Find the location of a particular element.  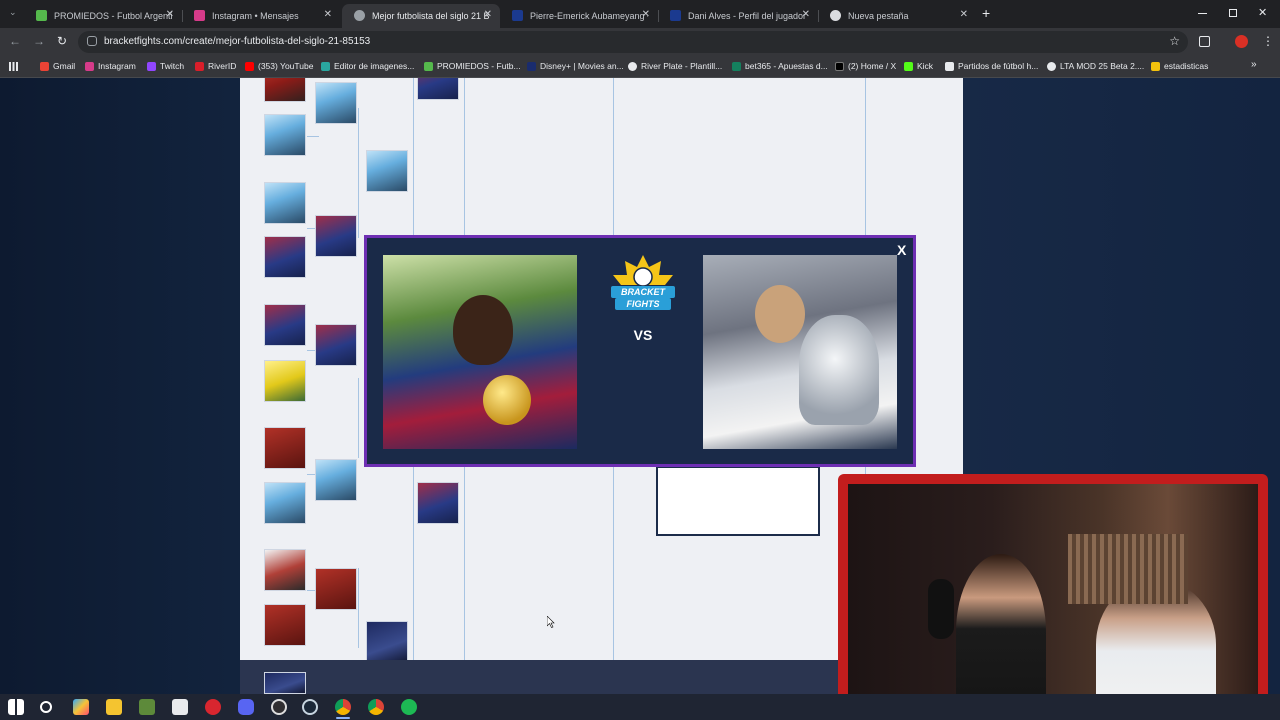

more-bookmarks-icon: » is located at coordinates (1254, 64).